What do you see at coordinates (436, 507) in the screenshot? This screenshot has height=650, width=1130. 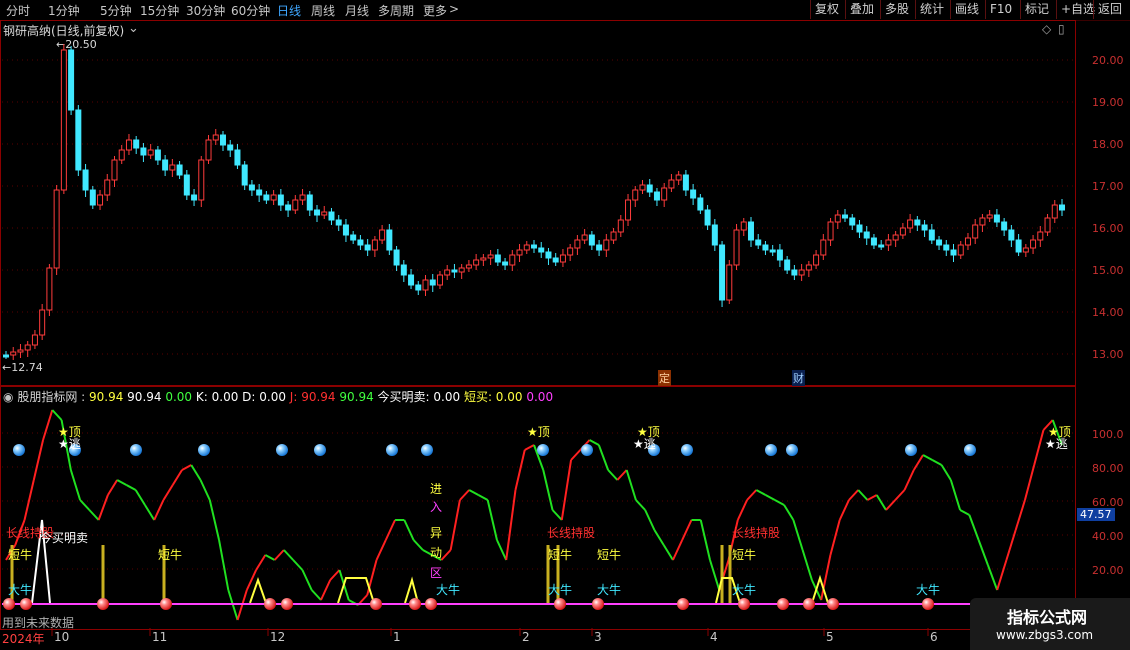 I see `signal-enter-2: 入` at bounding box center [436, 507].